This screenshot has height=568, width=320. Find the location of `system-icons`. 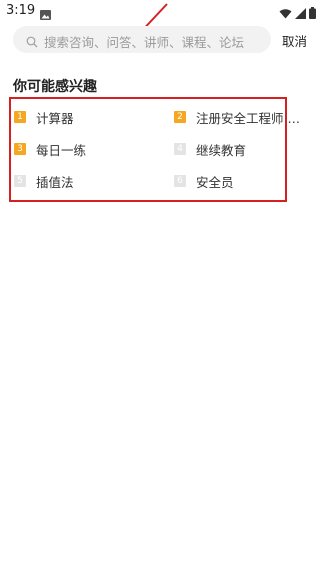

system-icons is located at coordinates (297, 13).